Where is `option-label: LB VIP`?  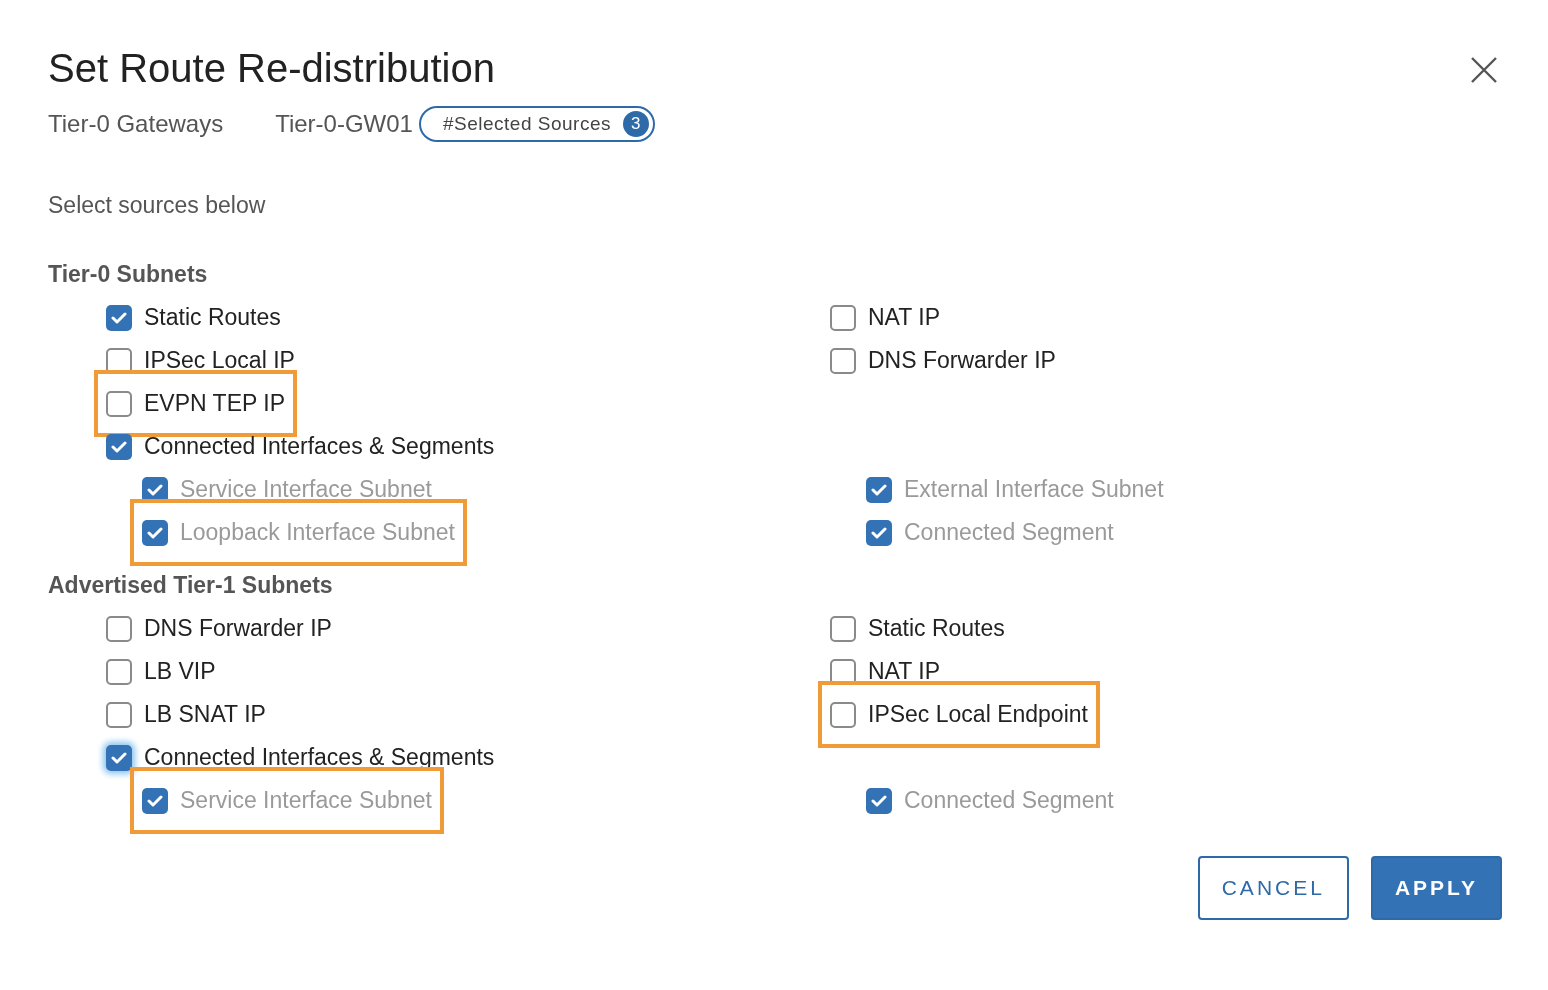
option-label: LB VIP is located at coordinates (180, 671).